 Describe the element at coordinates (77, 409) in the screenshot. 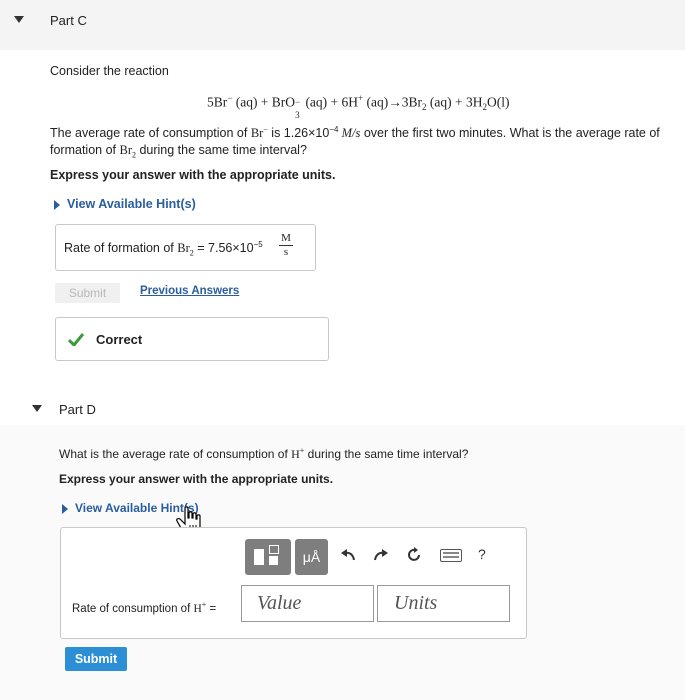

I see `part-d-title: Part D` at that location.